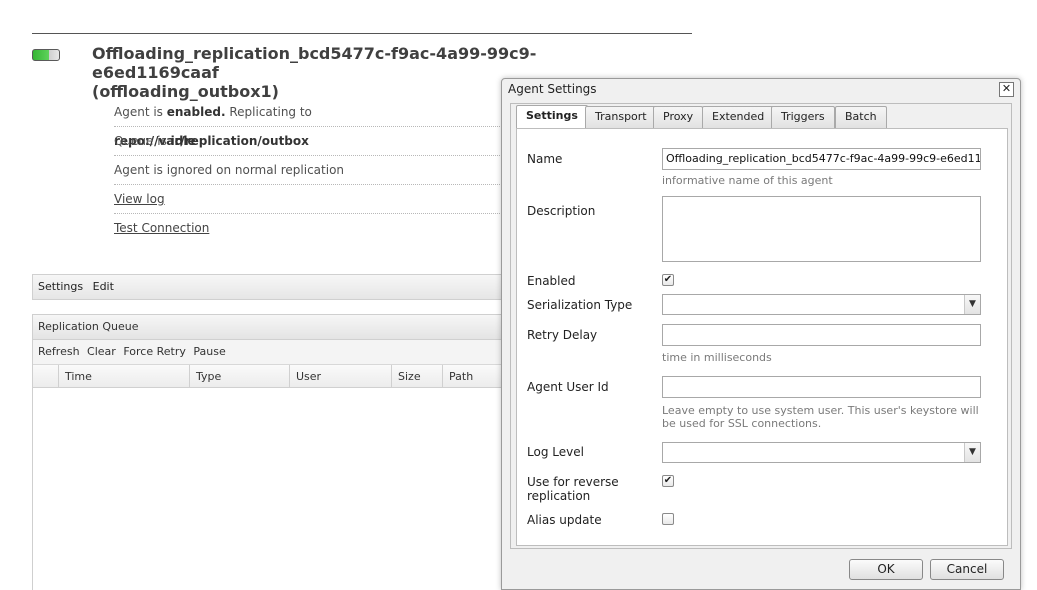 The image size is (1037, 590). I want to click on view-log-row: View log, so click(309, 199).